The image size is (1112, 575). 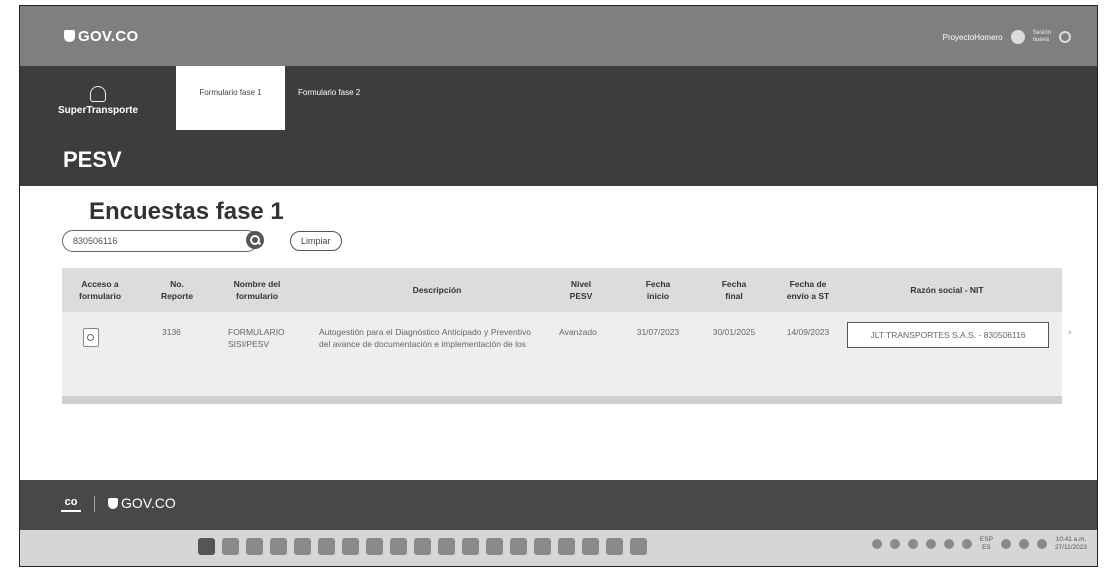 I want to click on col-fecha-final: Fecha final, so click(x=734, y=290).